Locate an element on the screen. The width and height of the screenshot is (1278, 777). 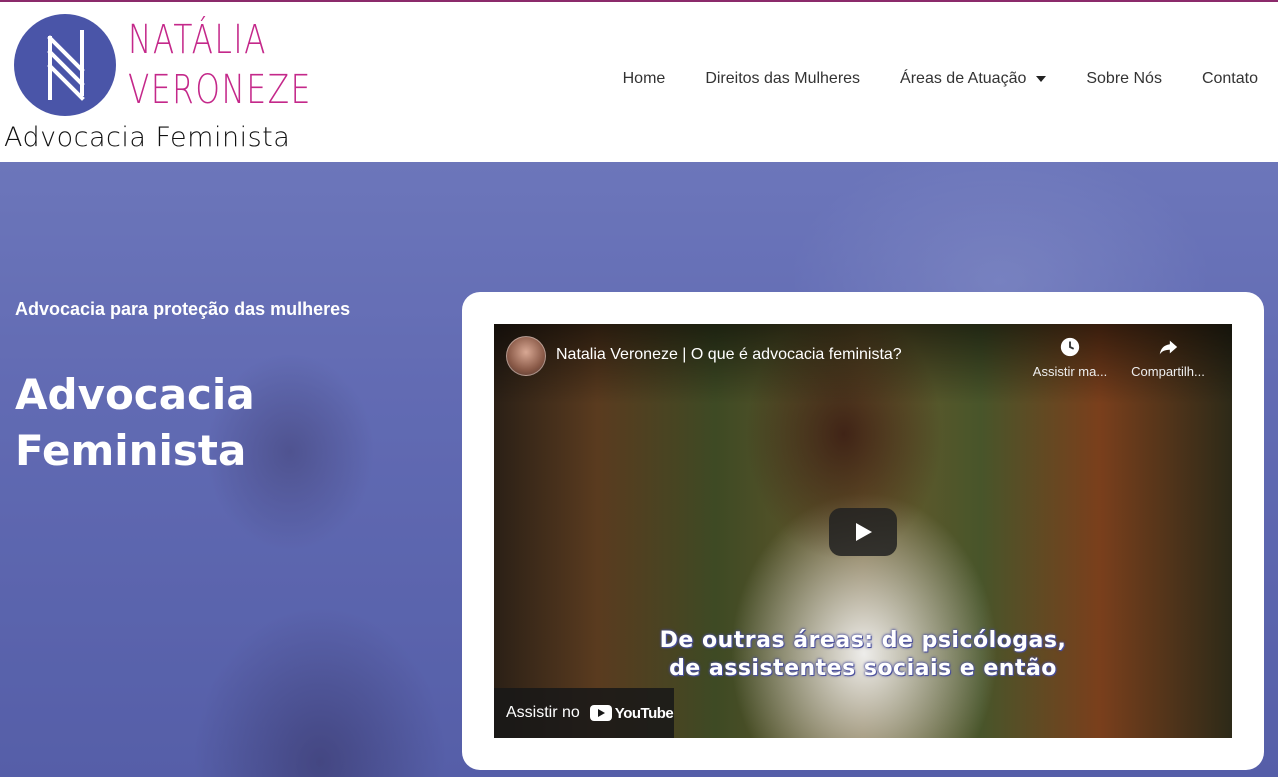
logo-n-mark-icon is located at coordinates (66, 65).